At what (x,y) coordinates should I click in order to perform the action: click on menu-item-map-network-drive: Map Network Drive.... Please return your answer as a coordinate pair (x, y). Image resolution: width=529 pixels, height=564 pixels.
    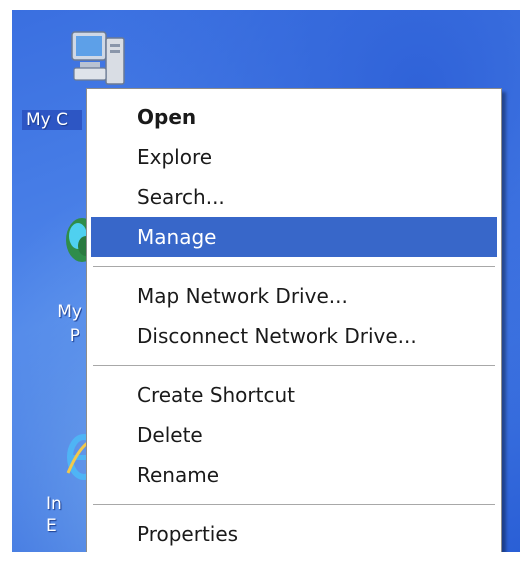
    Looking at the image, I should click on (294, 296).